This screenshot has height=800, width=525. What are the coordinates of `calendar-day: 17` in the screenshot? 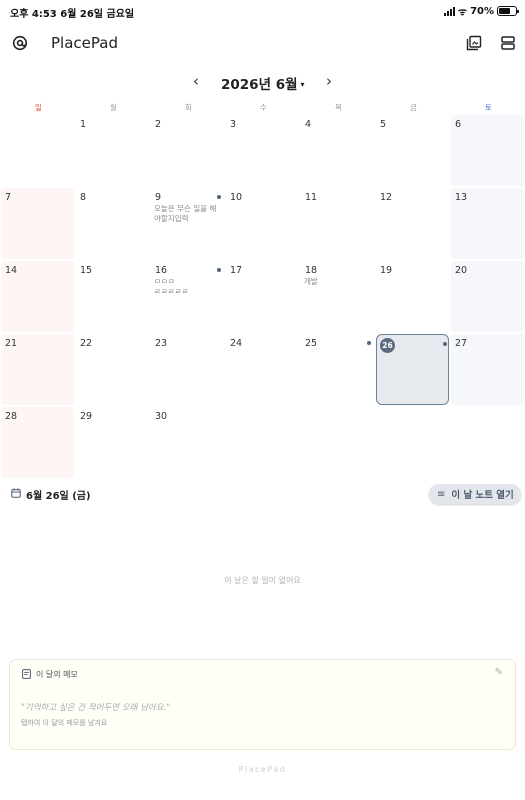 It's located at (262, 296).